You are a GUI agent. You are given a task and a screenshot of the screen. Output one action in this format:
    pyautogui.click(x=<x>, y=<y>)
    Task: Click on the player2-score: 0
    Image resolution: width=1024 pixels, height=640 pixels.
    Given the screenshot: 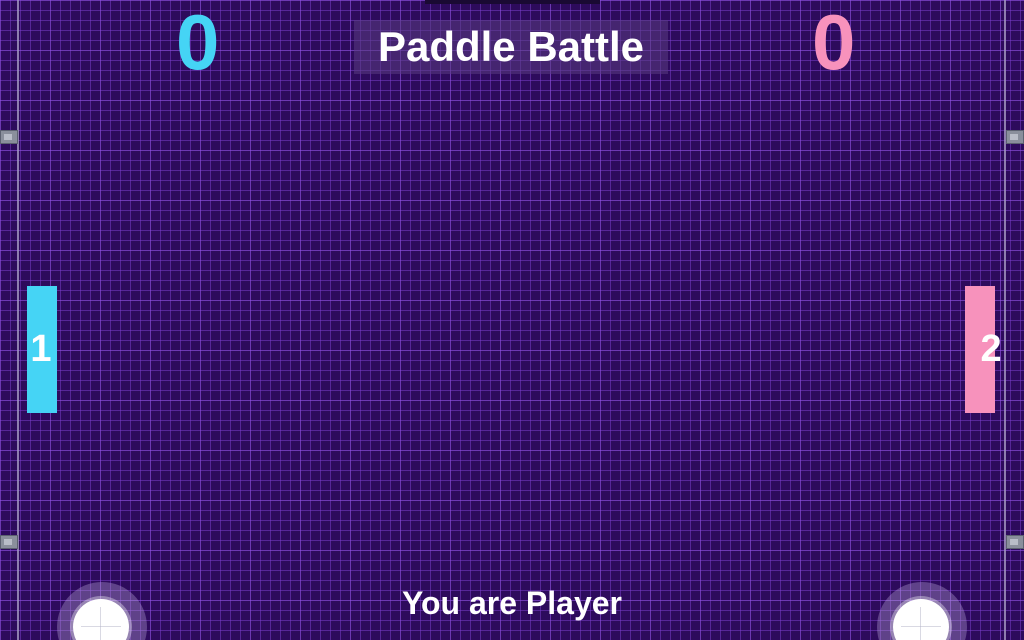 What is the action you would take?
    pyautogui.click(x=834, y=43)
    